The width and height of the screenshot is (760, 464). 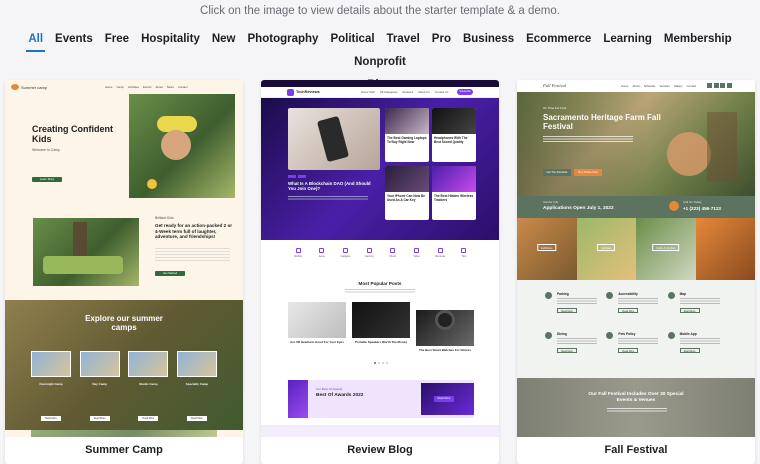 What do you see at coordinates (465, 92) in the screenshot?
I see `subscribe-button: Subscribe` at bounding box center [465, 92].